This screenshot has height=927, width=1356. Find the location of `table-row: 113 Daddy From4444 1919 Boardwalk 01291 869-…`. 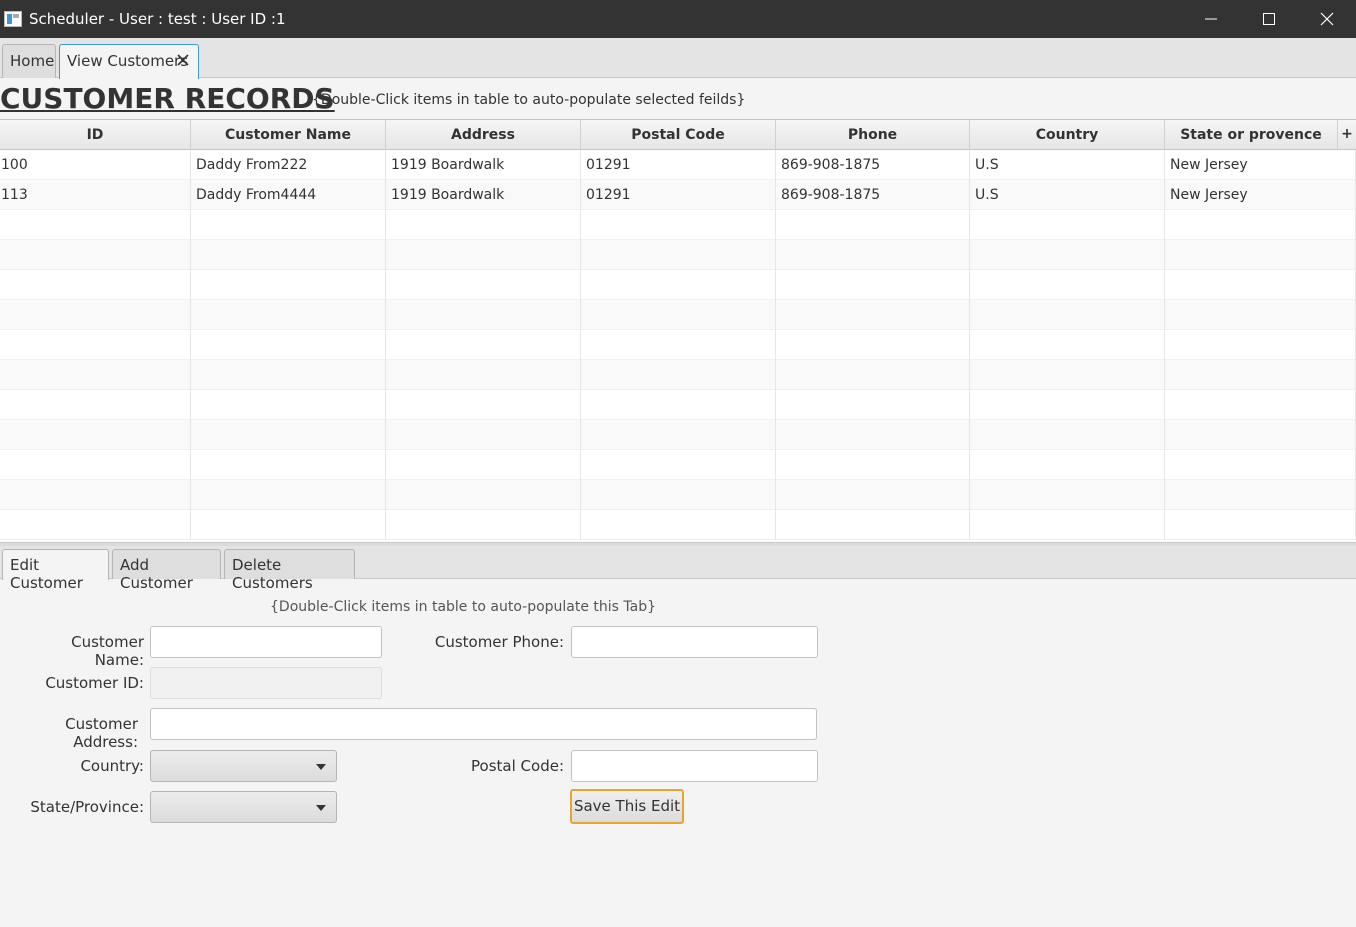

table-row: 113 Daddy From4444 1919 Boardwalk 01291 869-… is located at coordinates (678, 195).